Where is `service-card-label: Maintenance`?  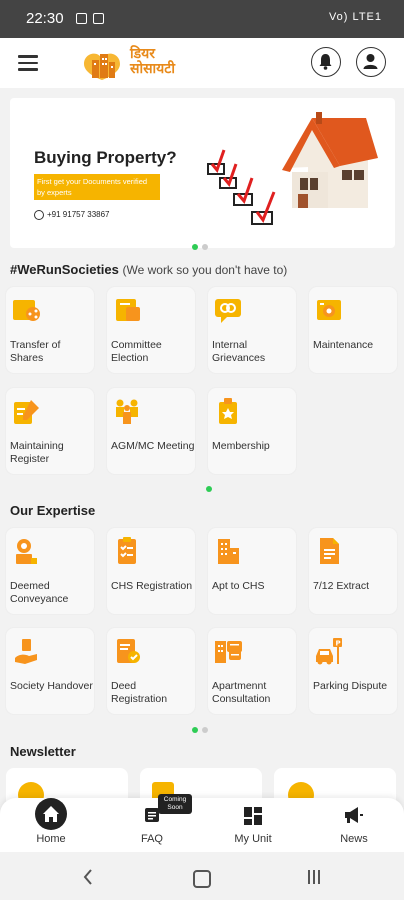
service-card-label: Maintenance is located at coordinates (343, 345).